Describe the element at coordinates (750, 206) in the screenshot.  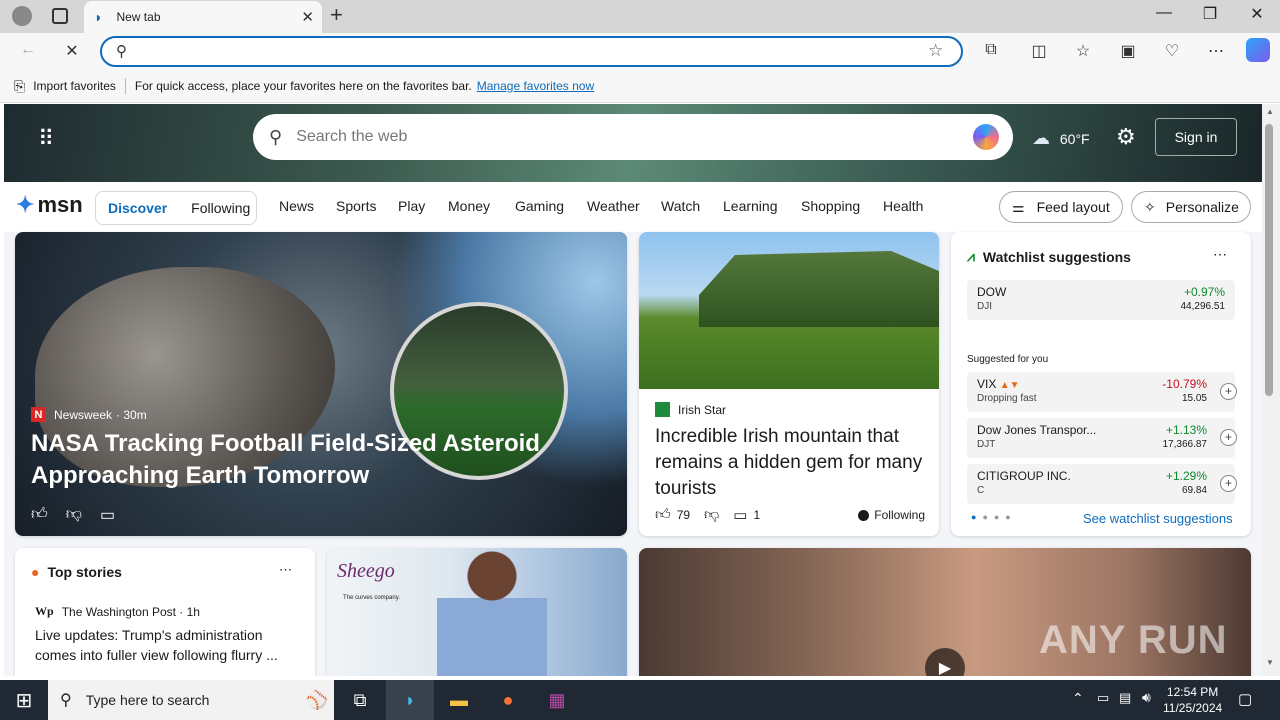
I see `nav-learning: Learning` at that location.